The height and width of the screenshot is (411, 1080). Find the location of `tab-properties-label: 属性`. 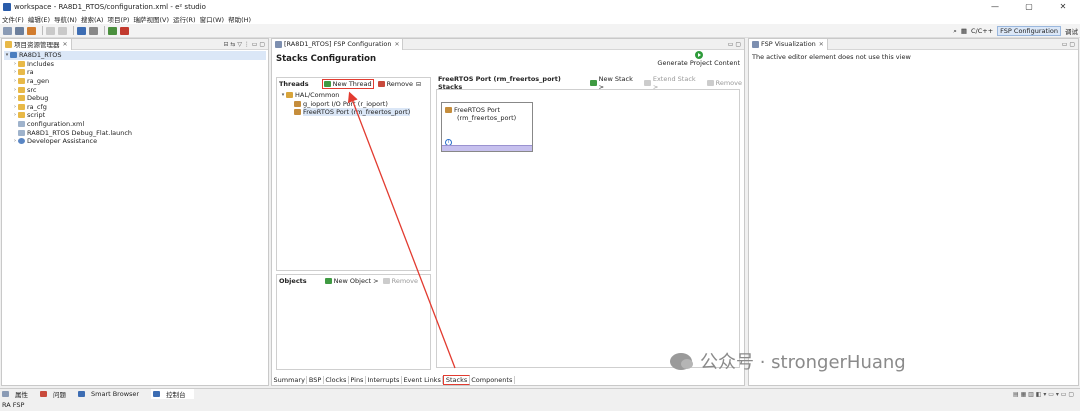

tab-properties-label: 属性 is located at coordinates (21, 395).